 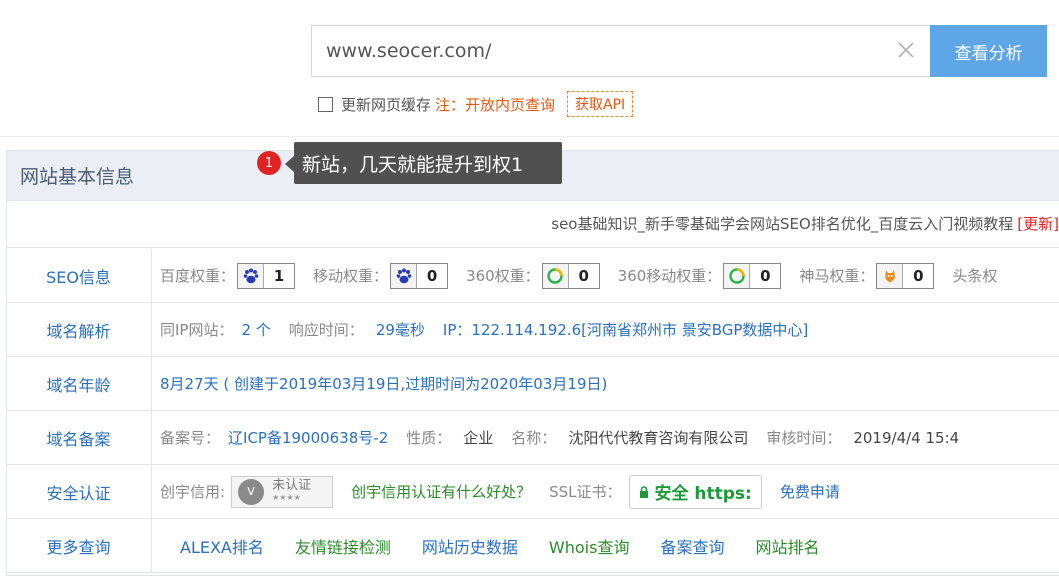 I want to click on ssl-badge: 安全 https:, so click(x=695, y=491).